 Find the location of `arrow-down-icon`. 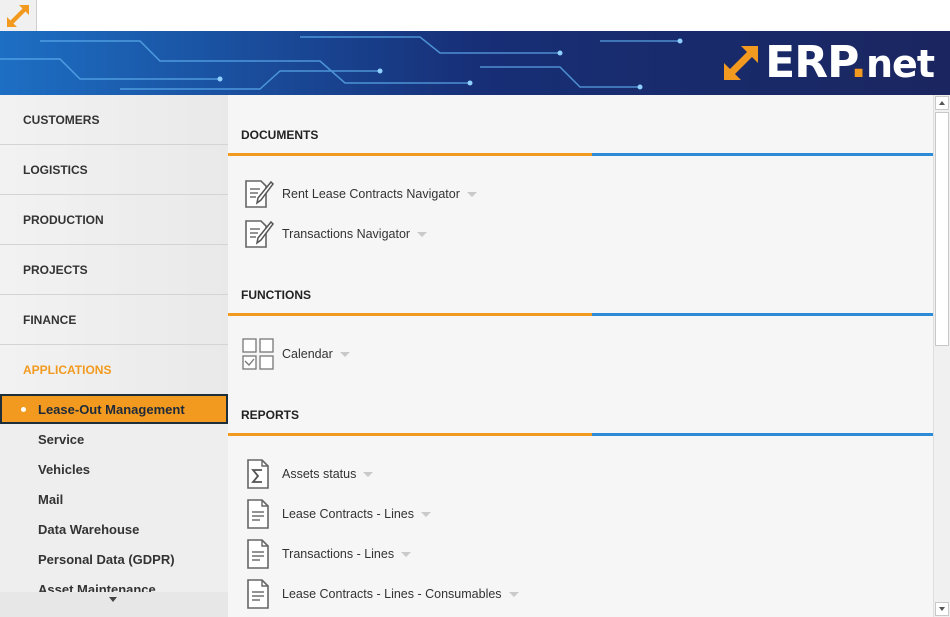

arrow-down-icon is located at coordinates (942, 609).